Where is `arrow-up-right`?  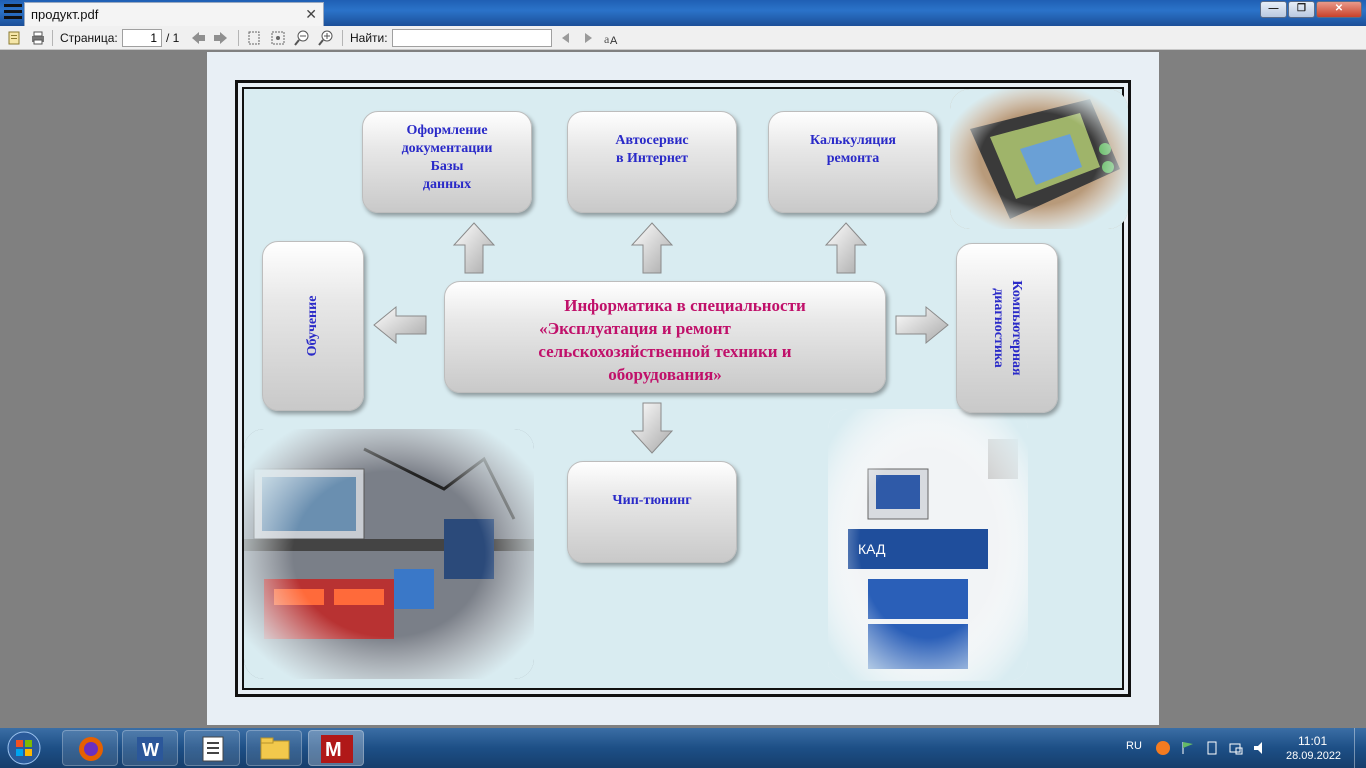
arrow-up-right is located at coordinates (846, 248).